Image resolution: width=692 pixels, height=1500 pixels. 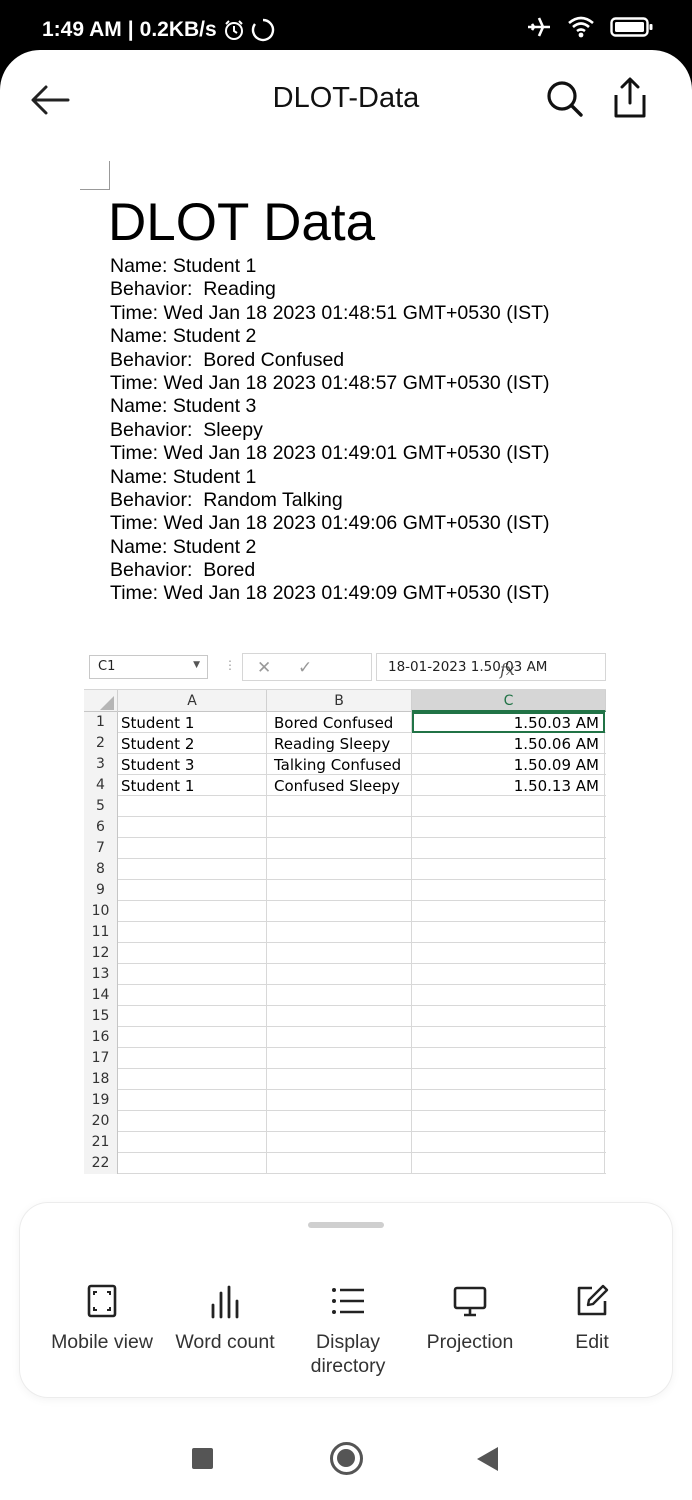 What do you see at coordinates (230, 665) in the screenshot?
I see `formula-bar-grip-icon: ⋮` at bounding box center [230, 665].